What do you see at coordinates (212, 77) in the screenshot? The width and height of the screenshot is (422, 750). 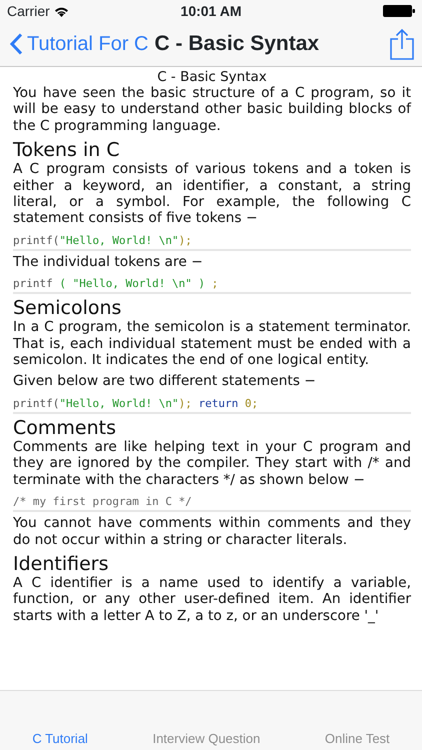 I see `article-title: C - Basic Syntax` at bounding box center [212, 77].